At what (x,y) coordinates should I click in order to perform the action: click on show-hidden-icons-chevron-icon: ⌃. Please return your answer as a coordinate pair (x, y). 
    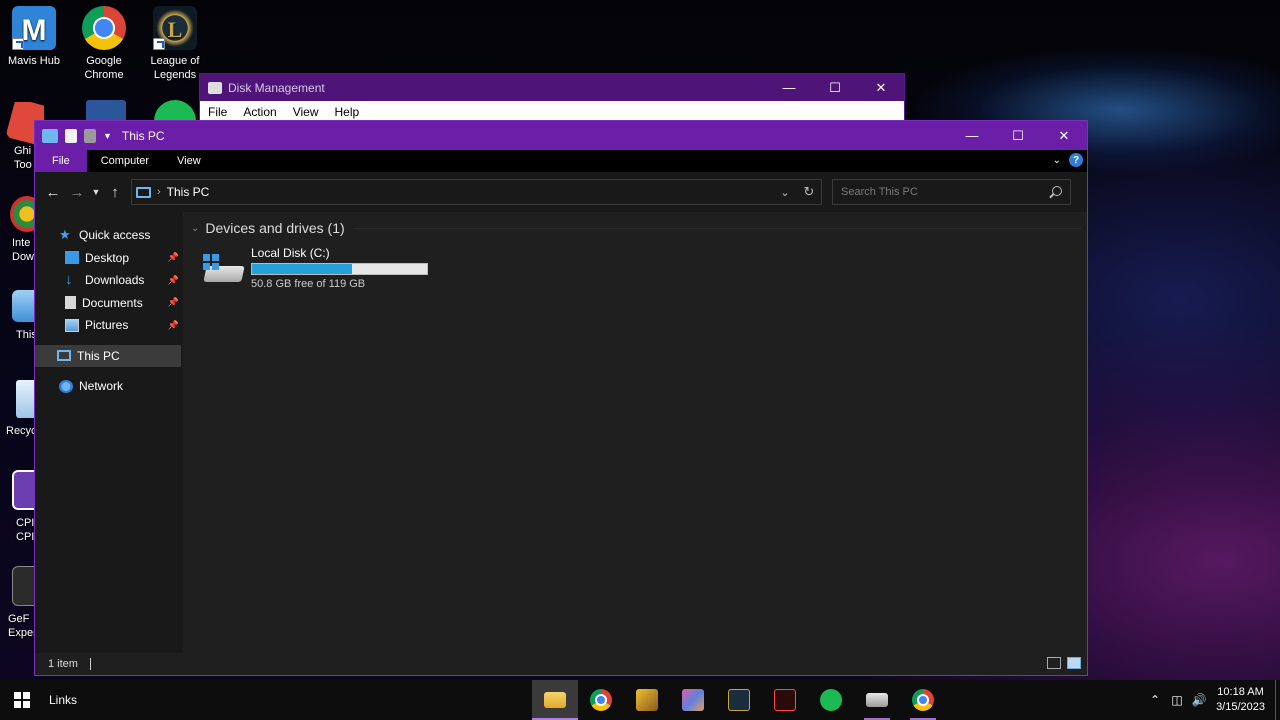
    Looking at the image, I should click on (1155, 700).